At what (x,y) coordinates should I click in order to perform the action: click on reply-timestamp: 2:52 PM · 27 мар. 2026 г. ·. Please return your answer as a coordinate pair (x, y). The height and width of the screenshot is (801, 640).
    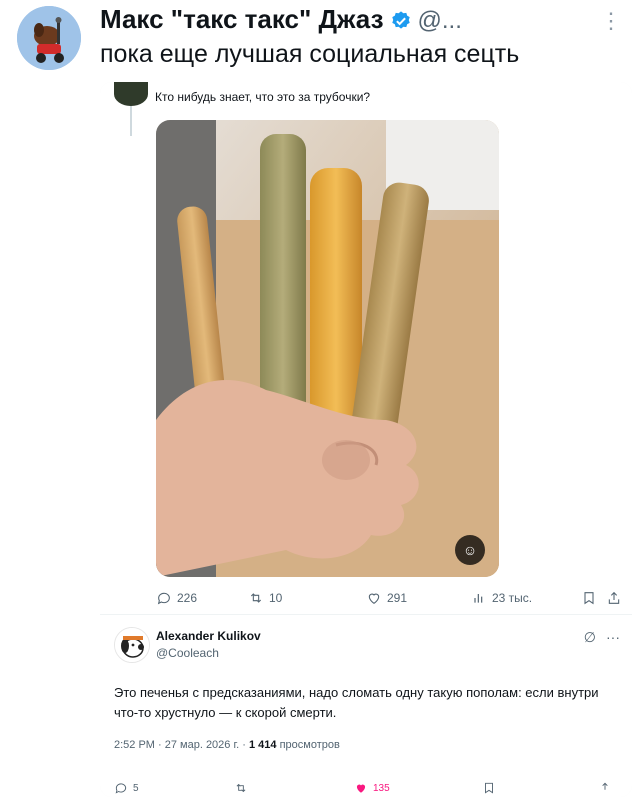
    Looking at the image, I should click on (181, 745).